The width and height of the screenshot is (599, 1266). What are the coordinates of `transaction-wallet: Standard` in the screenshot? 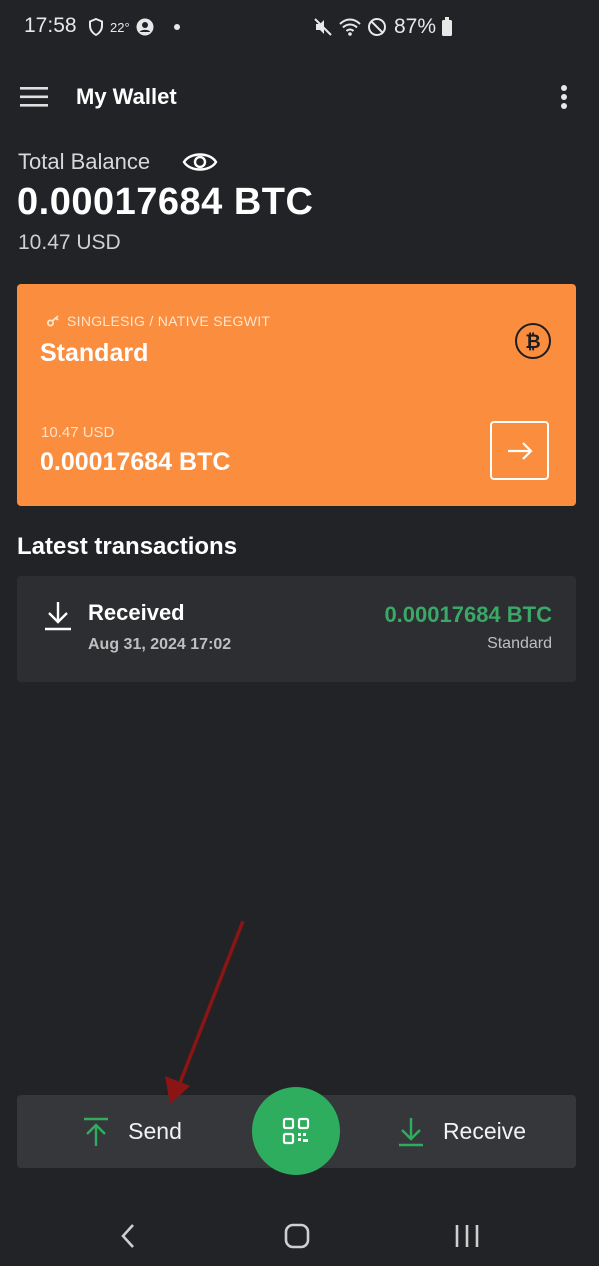 It's located at (519, 643).